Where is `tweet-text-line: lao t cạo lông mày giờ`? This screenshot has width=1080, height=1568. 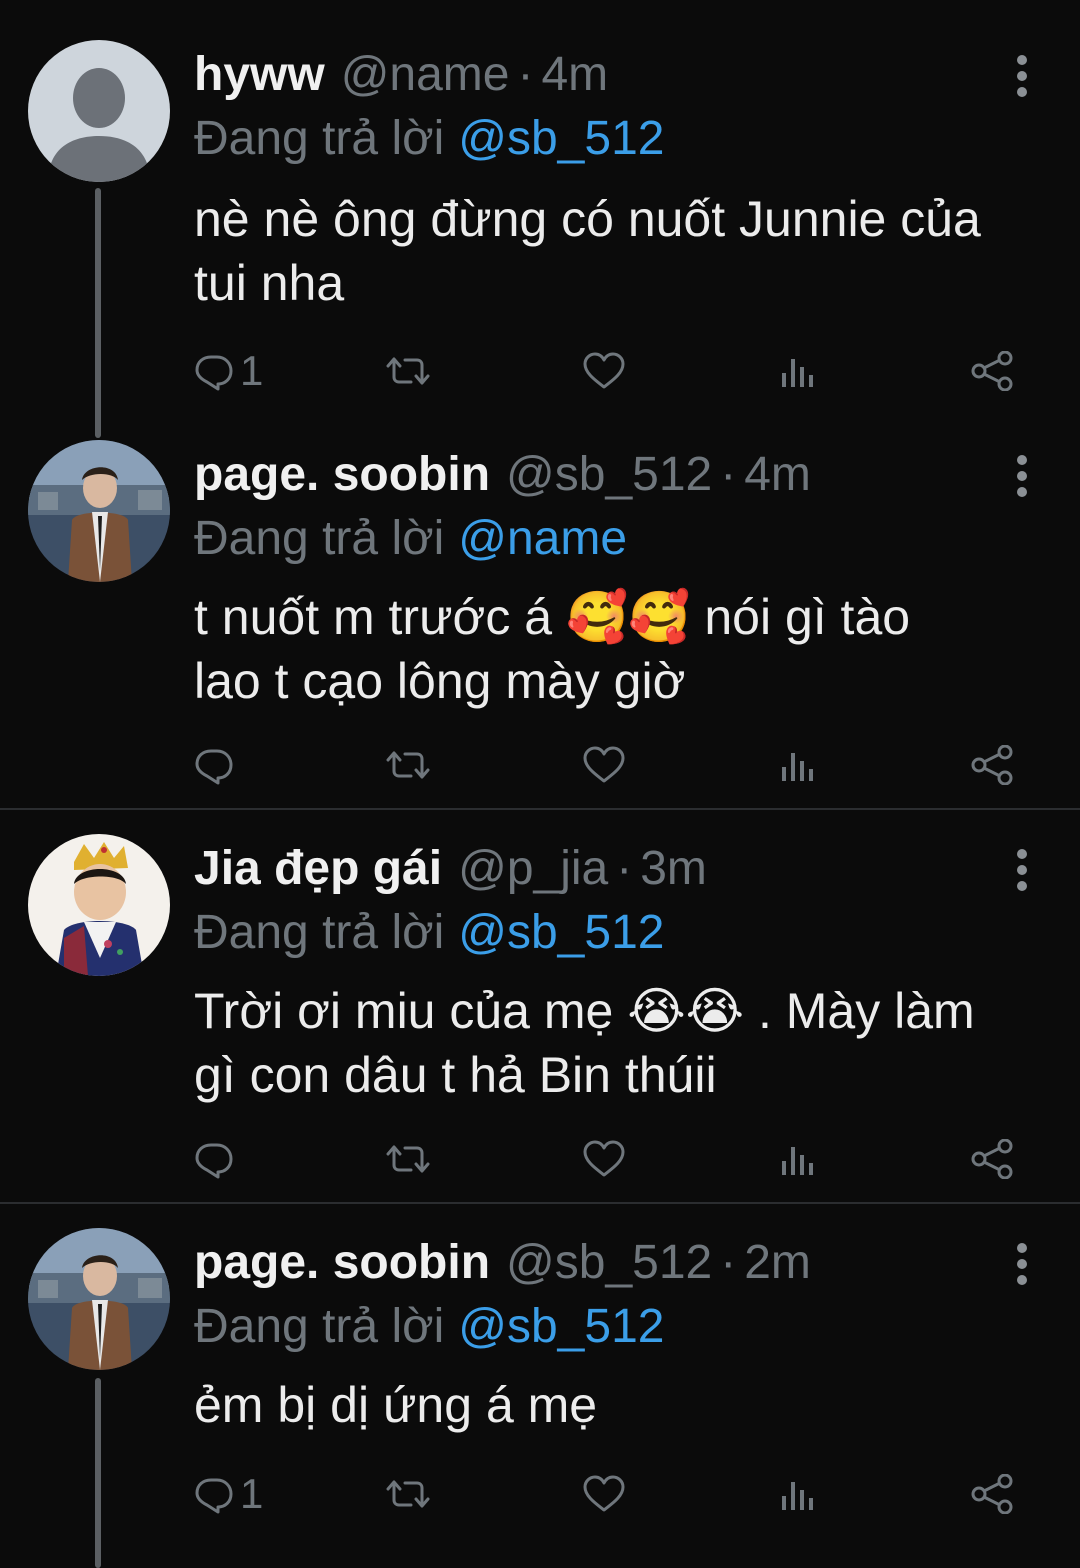
tweet-text-line: lao t cạo lông mày giờ is located at coordinates (440, 681).